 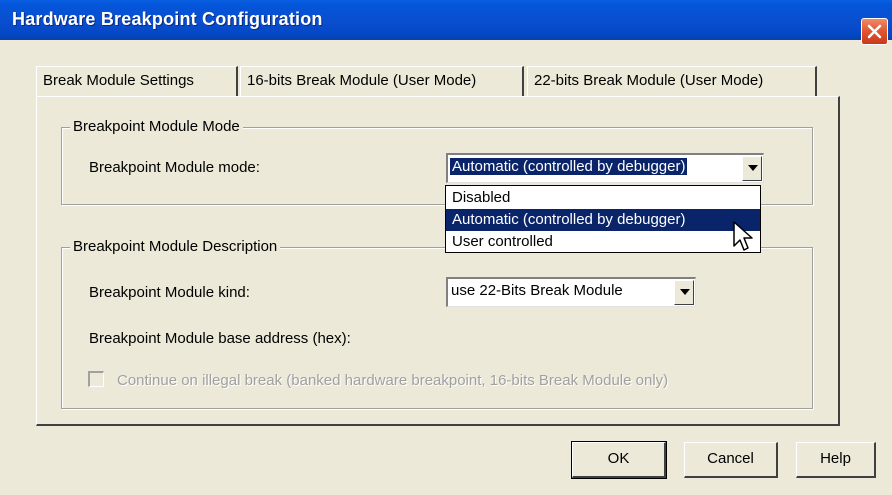 I want to click on close-icon, so click(x=874, y=31).